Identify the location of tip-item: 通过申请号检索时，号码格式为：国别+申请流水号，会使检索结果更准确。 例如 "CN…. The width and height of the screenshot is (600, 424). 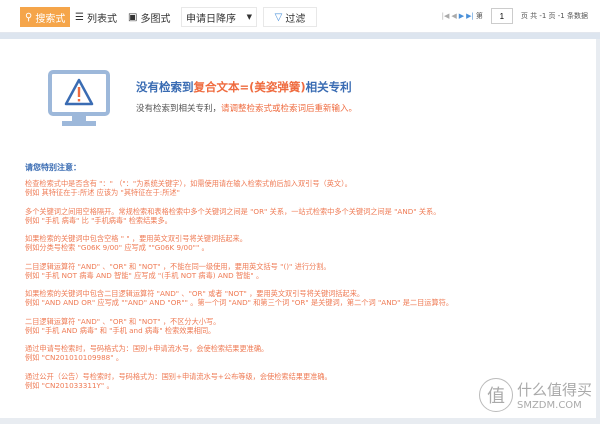
(305, 353).